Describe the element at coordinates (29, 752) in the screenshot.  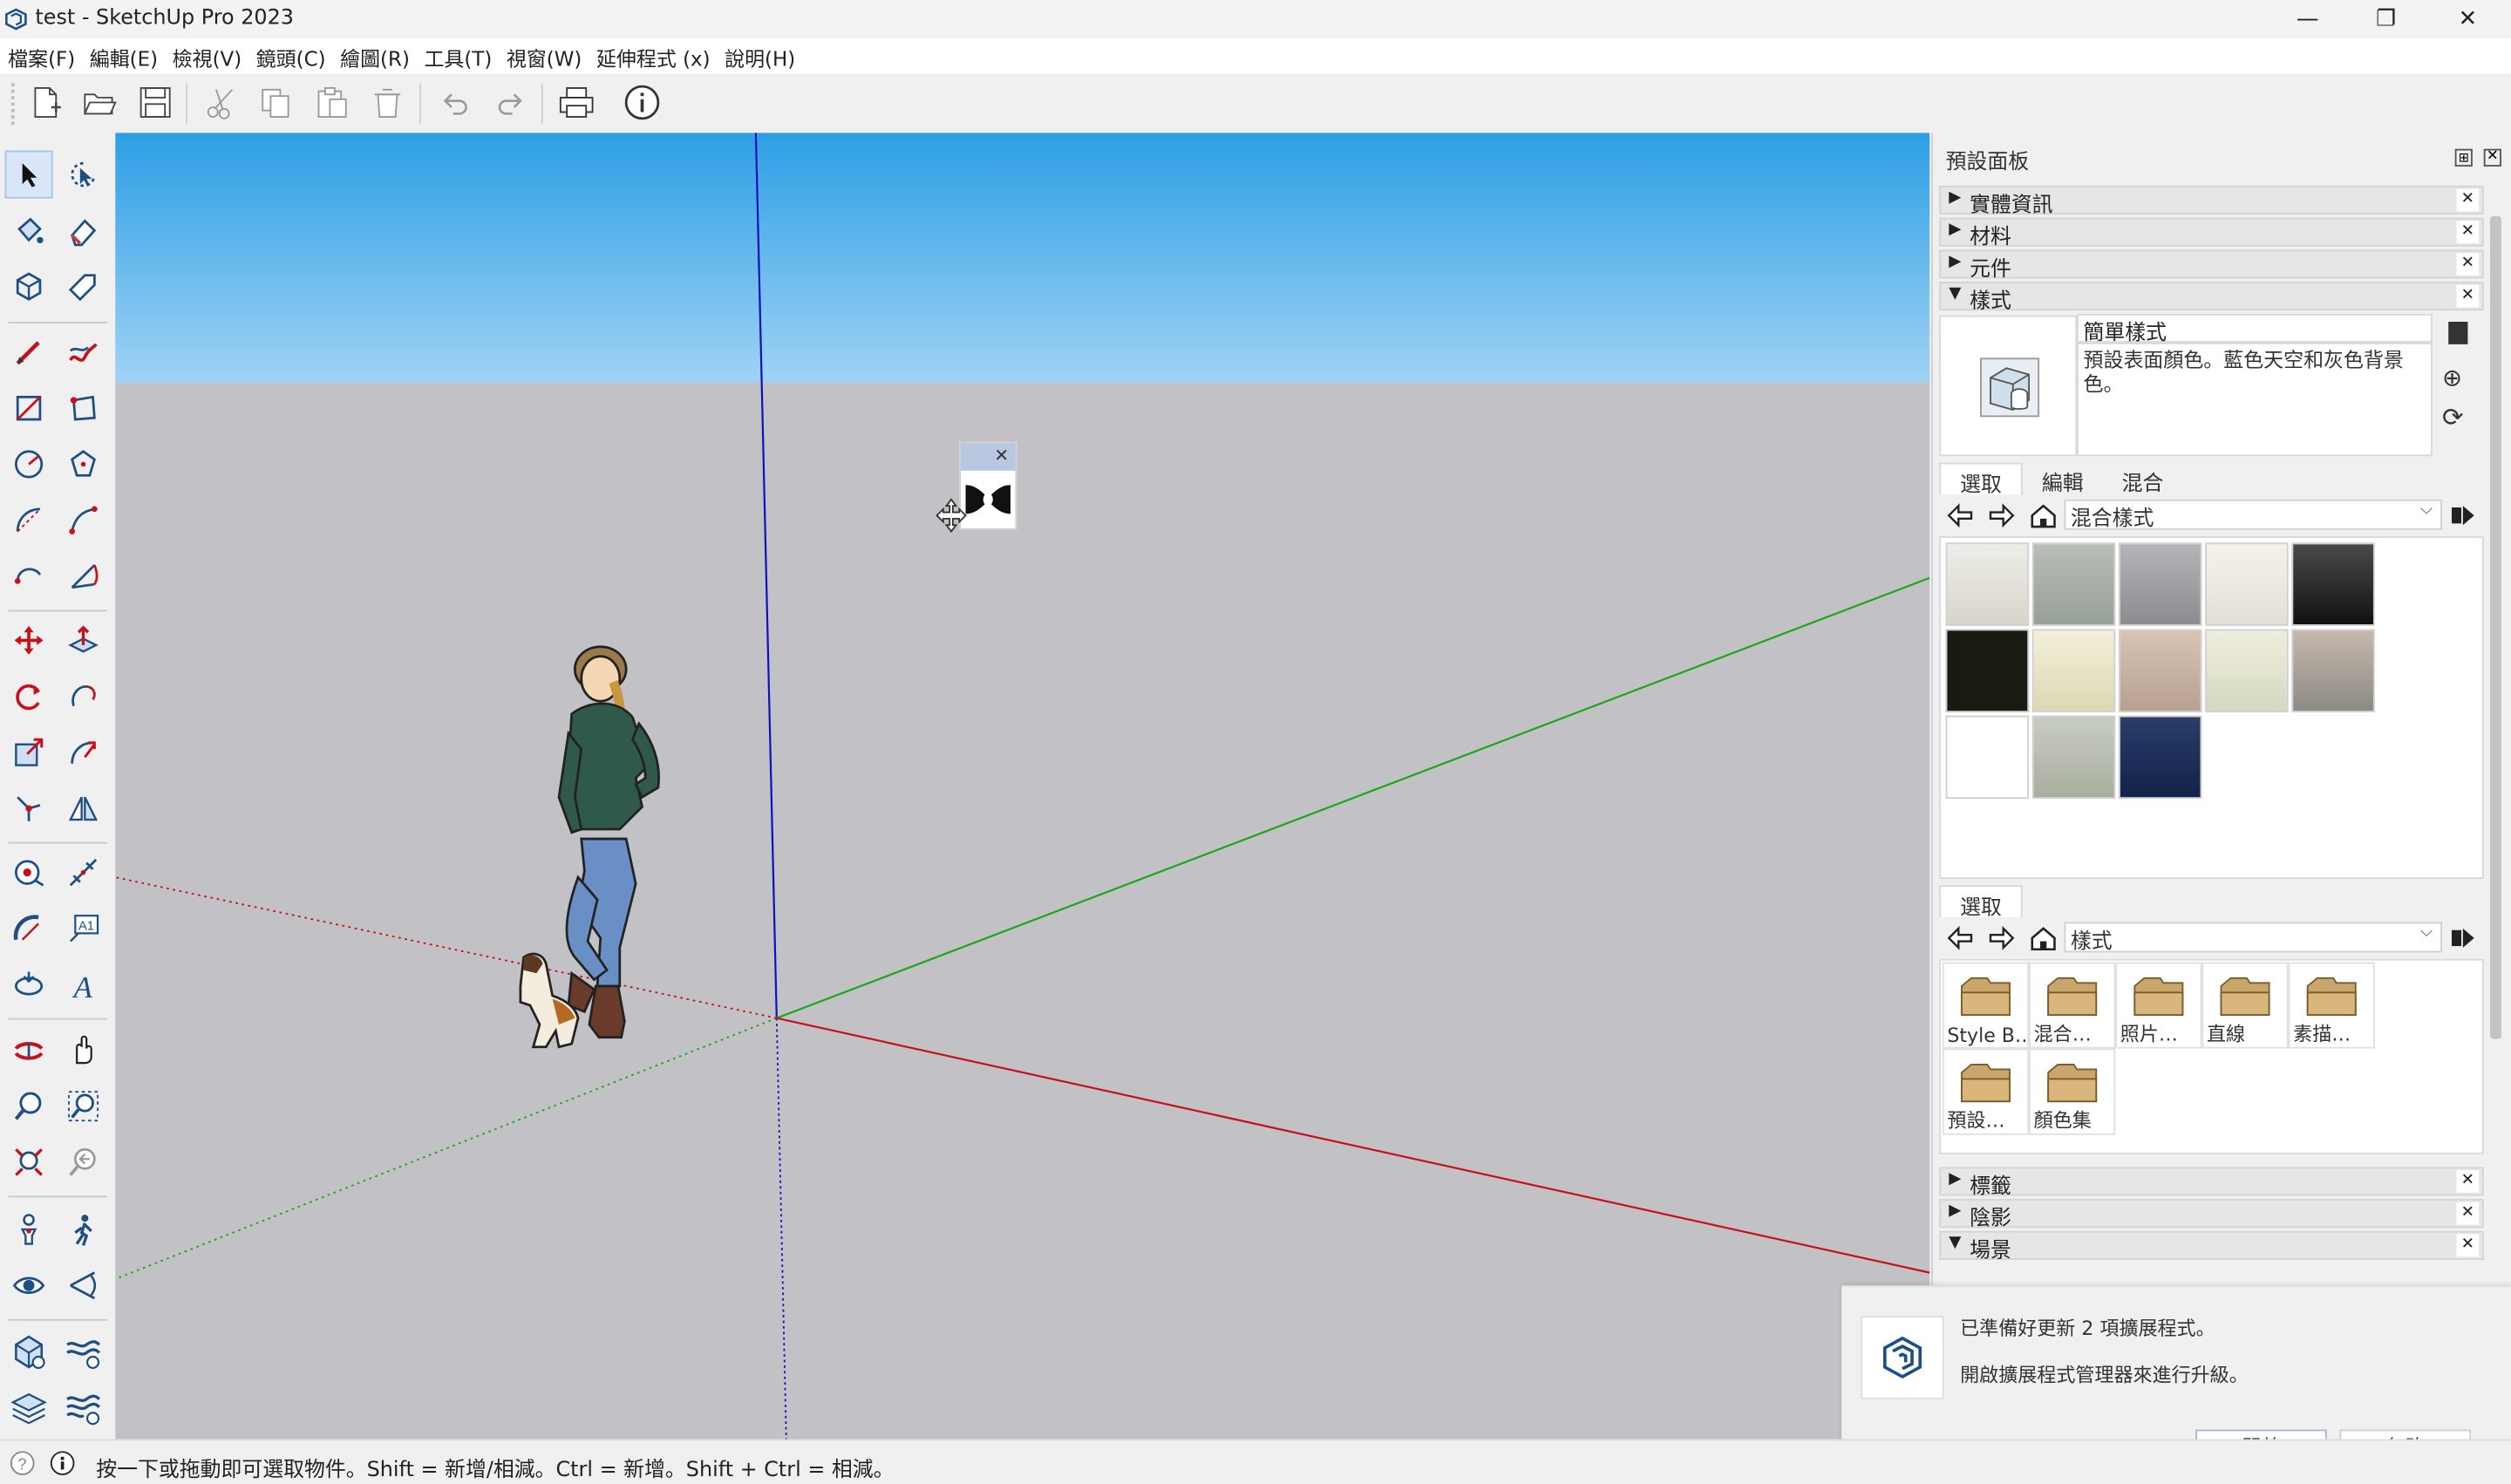
I see `scale-tool-icon` at that location.